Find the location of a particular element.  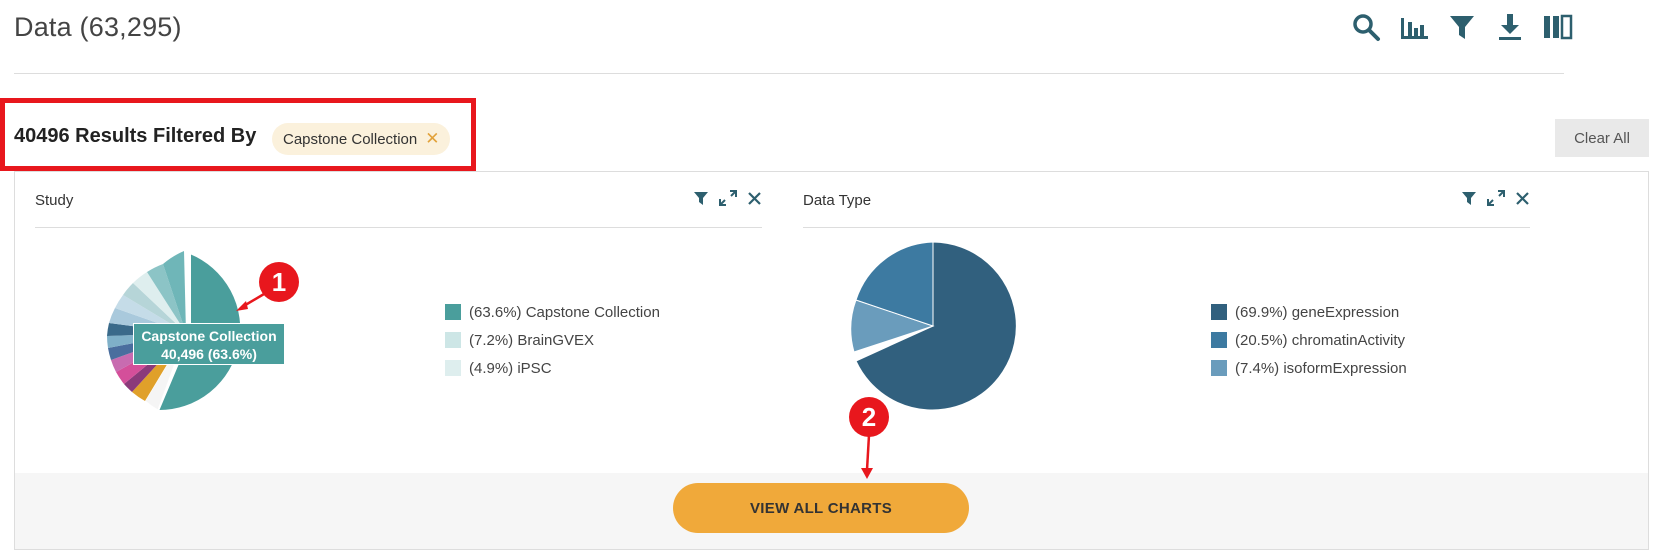

legend-item: (20.5%) chromatinActivity is located at coordinates (1309, 340).